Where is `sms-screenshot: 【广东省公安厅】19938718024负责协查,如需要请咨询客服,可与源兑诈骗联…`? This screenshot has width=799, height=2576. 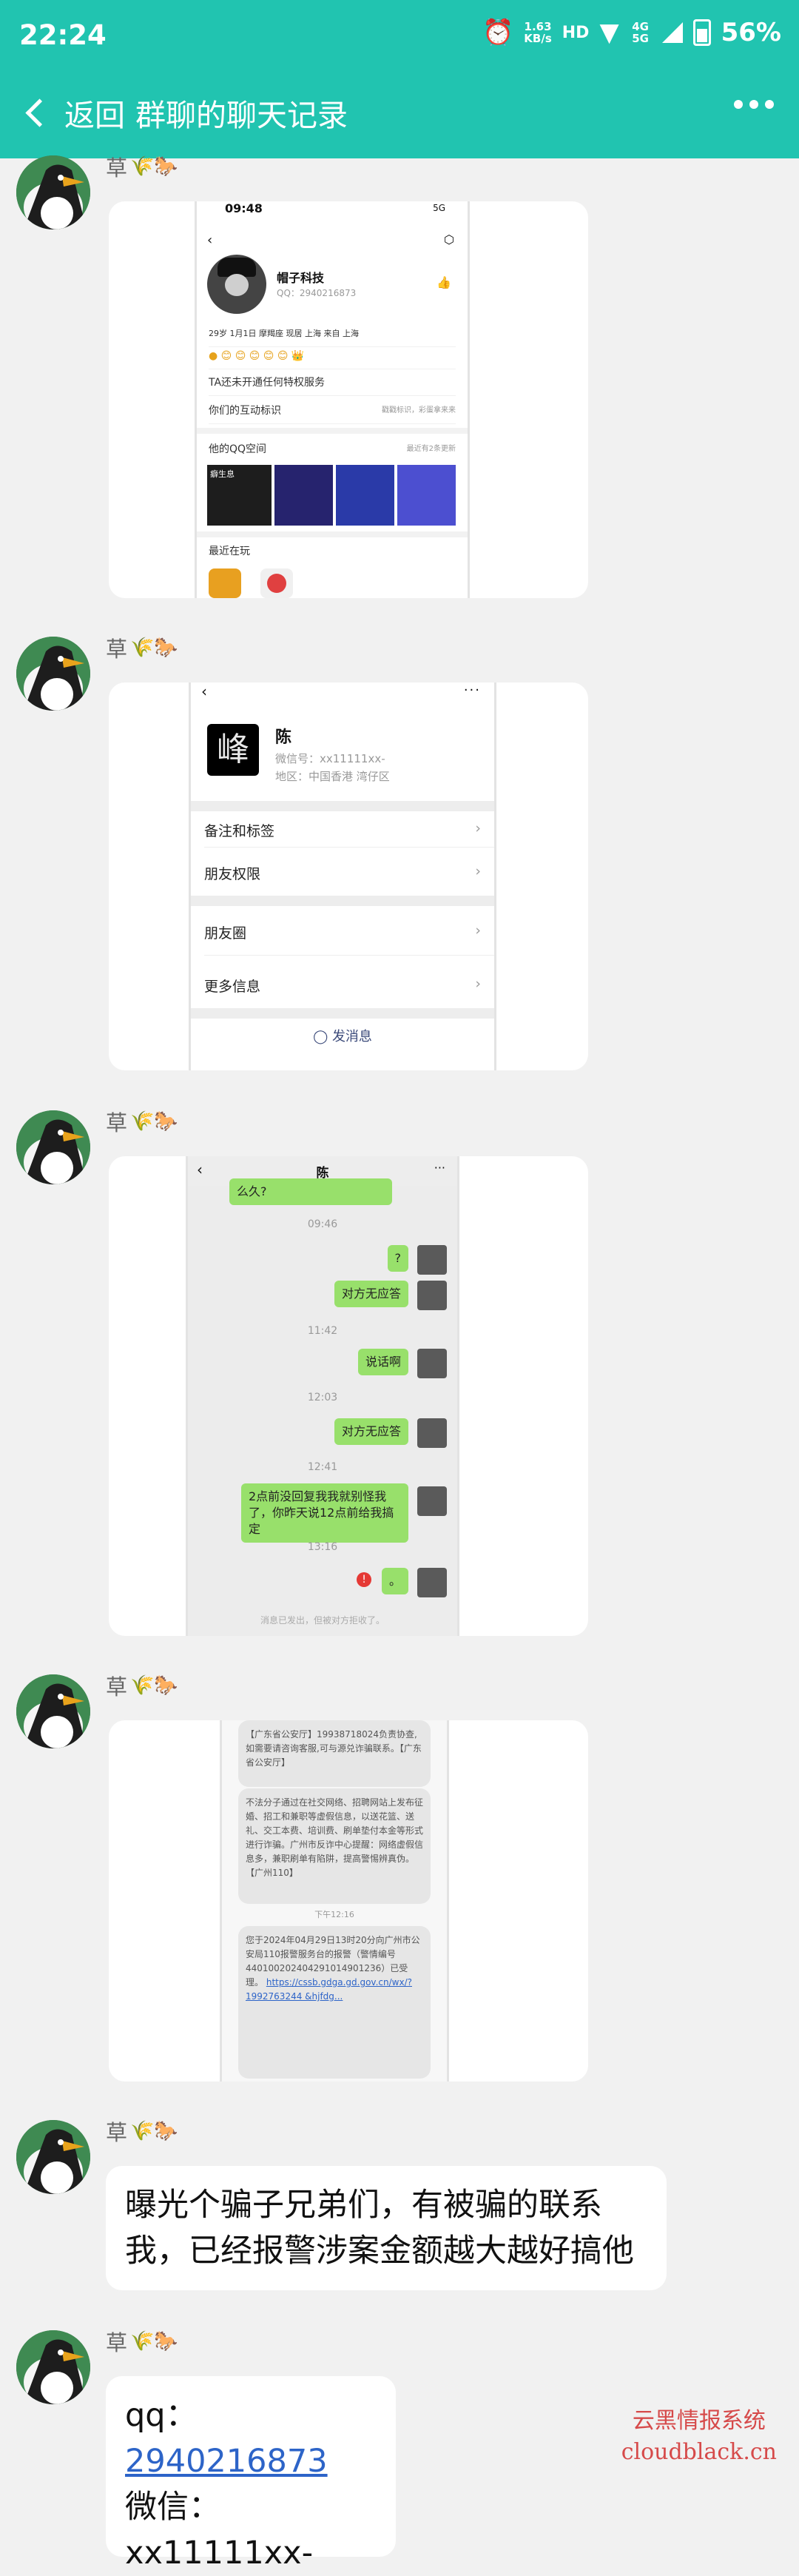
sms-screenshot: 【广东省公安厅】19938718024负责协查,如需要请咨询客服,可与源兑诈骗联… is located at coordinates (334, 1901).